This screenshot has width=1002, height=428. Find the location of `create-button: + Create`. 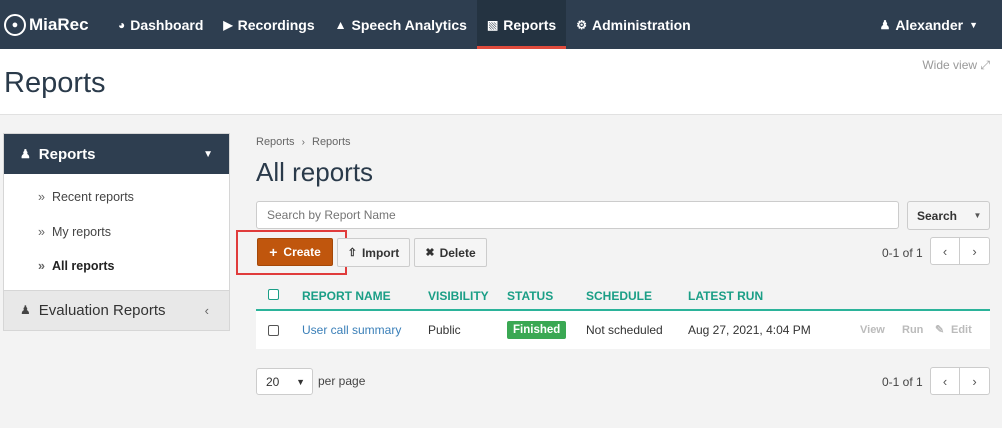

create-button: + Create is located at coordinates (295, 252).